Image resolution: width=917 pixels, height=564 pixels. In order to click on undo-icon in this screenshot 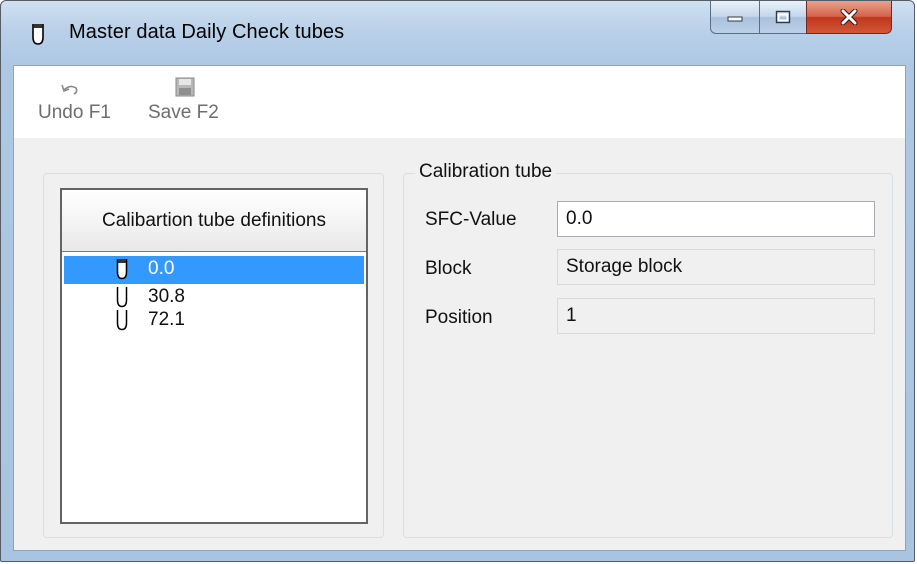, I will do `click(69, 89)`.